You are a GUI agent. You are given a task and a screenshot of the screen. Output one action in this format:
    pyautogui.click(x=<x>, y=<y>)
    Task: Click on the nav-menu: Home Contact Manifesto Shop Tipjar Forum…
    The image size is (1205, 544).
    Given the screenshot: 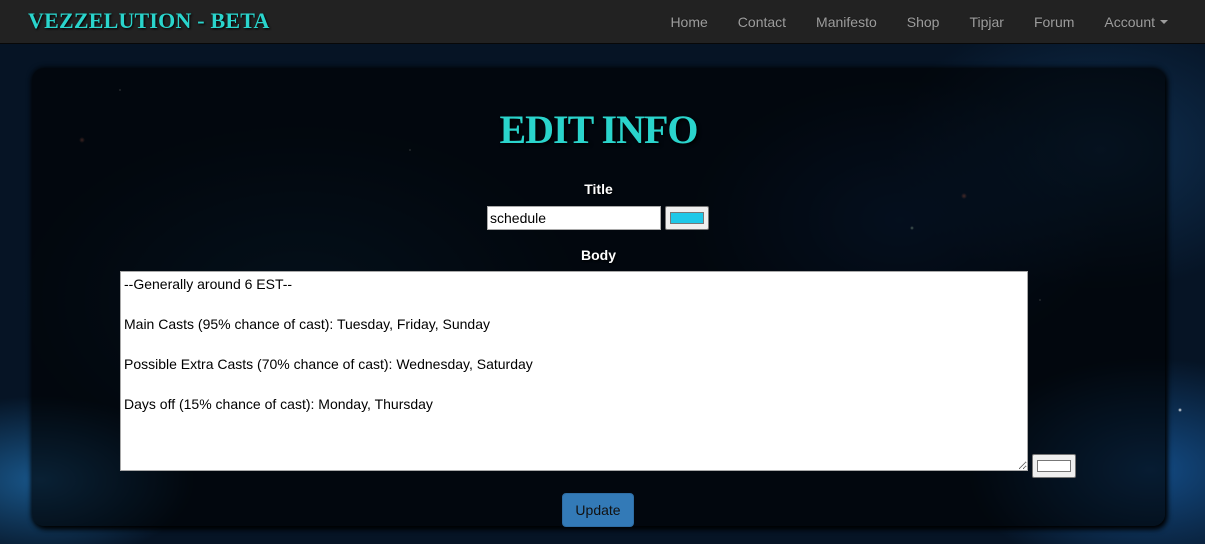 What is the action you would take?
    pyautogui.click(x=919, y=22)
    